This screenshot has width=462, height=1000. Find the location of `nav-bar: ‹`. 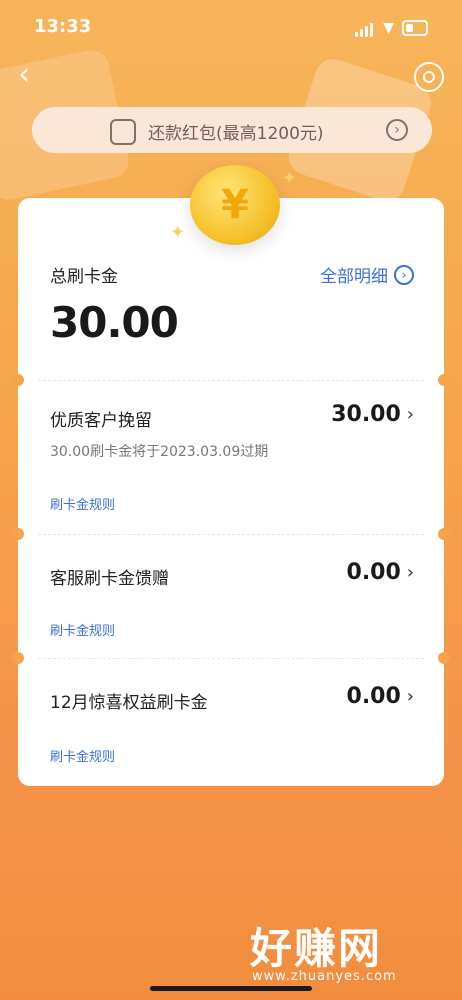

nav-bar: ‹ is located at coordinates (231, 78).